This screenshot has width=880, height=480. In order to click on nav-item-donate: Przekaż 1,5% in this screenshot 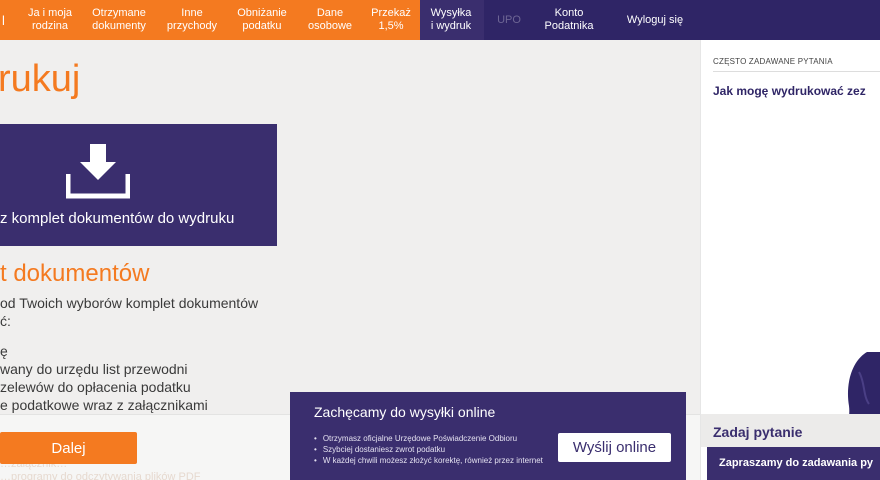, I will do `click(391, 20)`.